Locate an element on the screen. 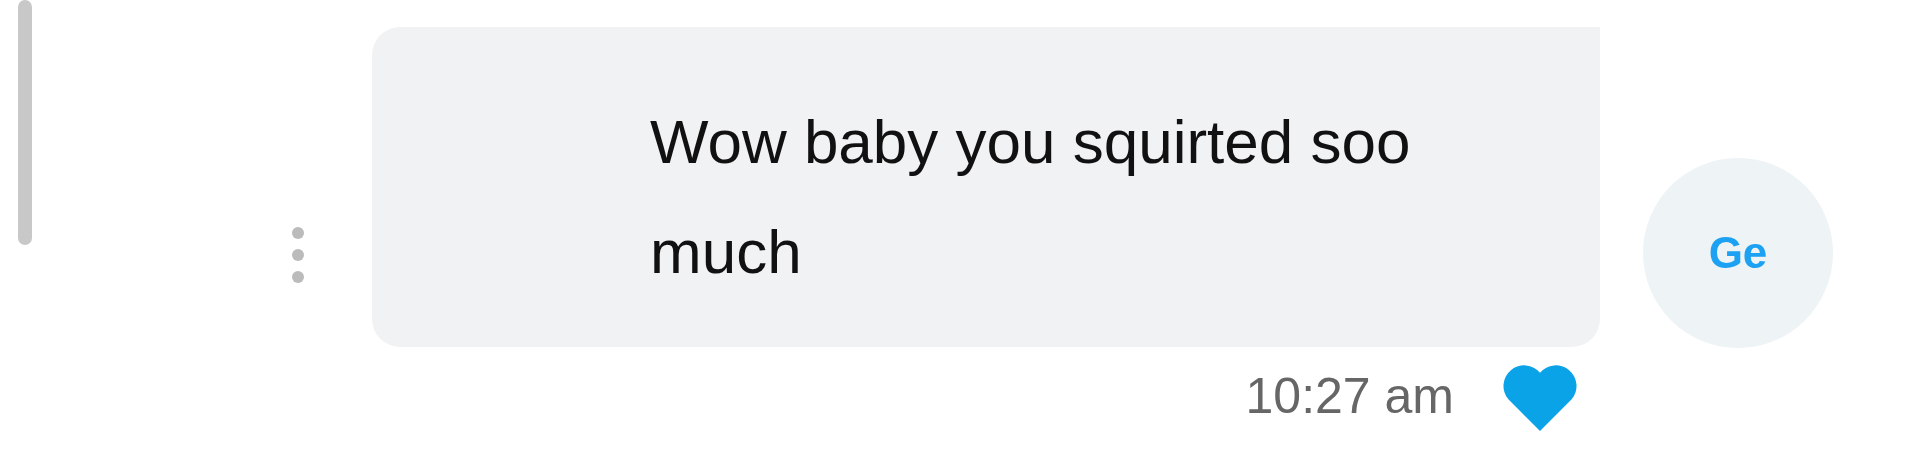 This screenshot has width=1920, height=460. timestamp: 10:27 am is located at coordinates (1349, 396).